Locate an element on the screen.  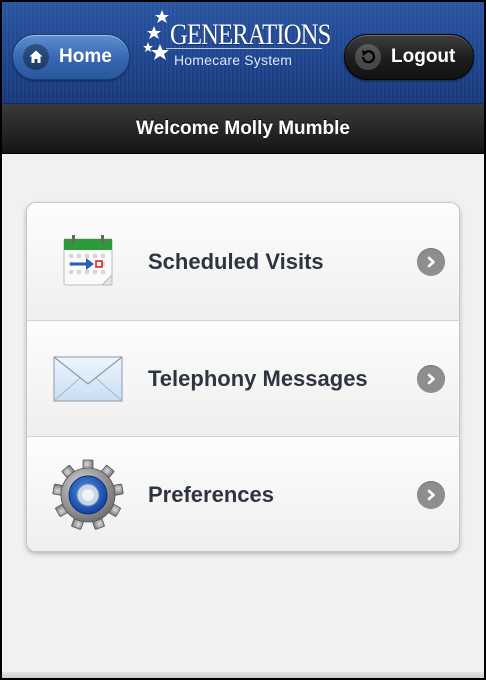
envelope-icon is located at coordinates (88, 379).